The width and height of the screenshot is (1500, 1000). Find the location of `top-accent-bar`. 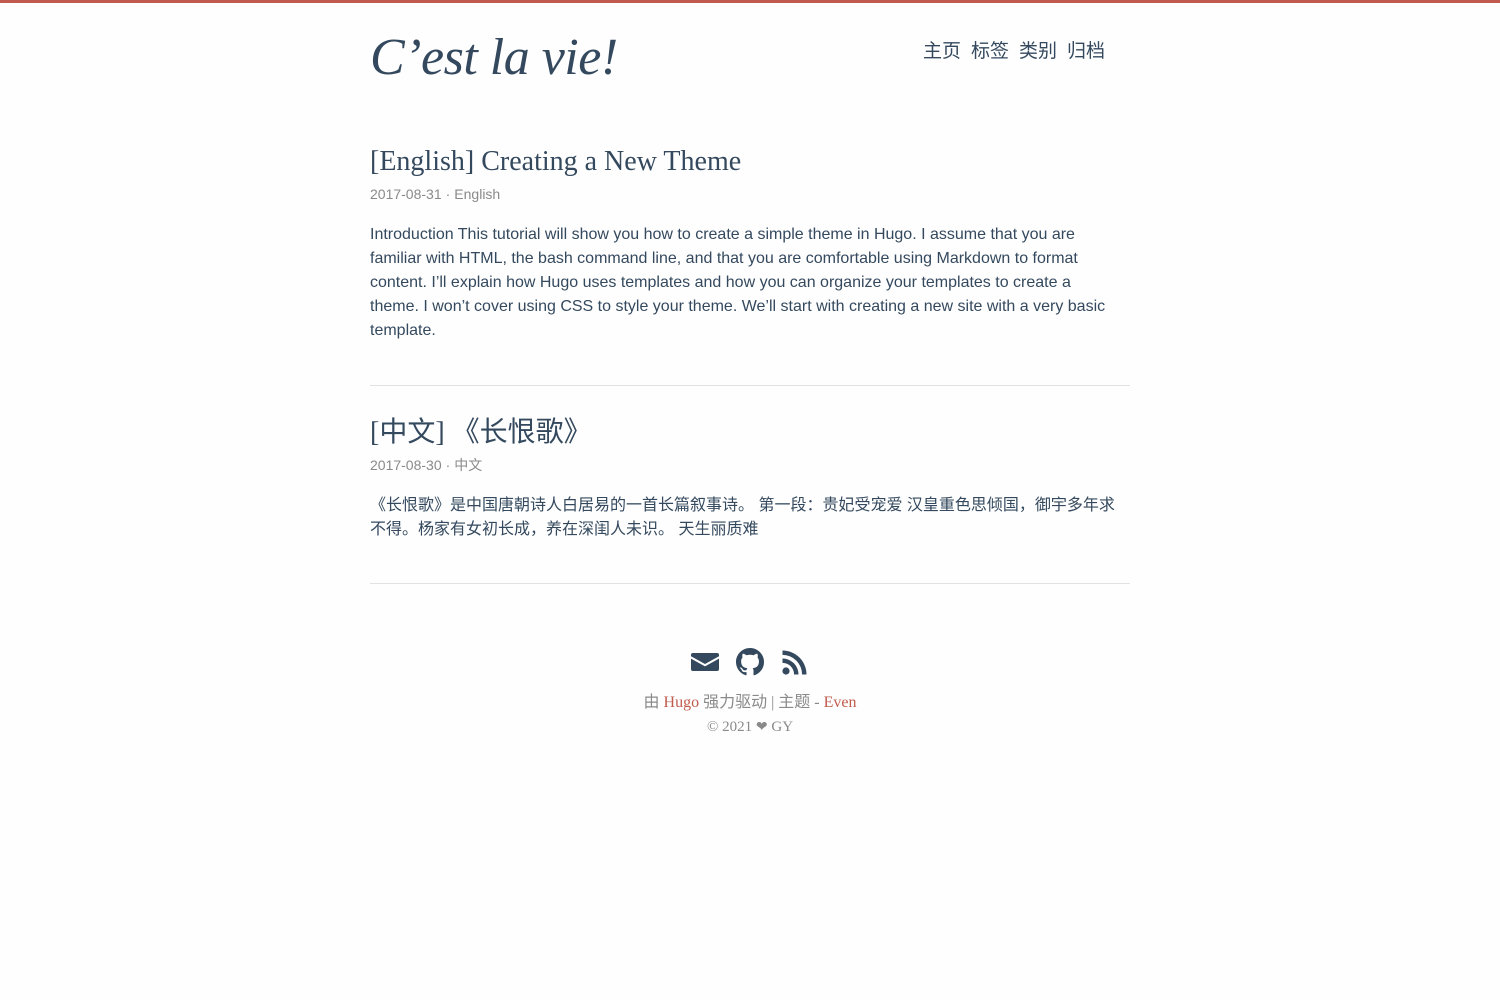

top-accent-bar is located at coordinates (750, 1).